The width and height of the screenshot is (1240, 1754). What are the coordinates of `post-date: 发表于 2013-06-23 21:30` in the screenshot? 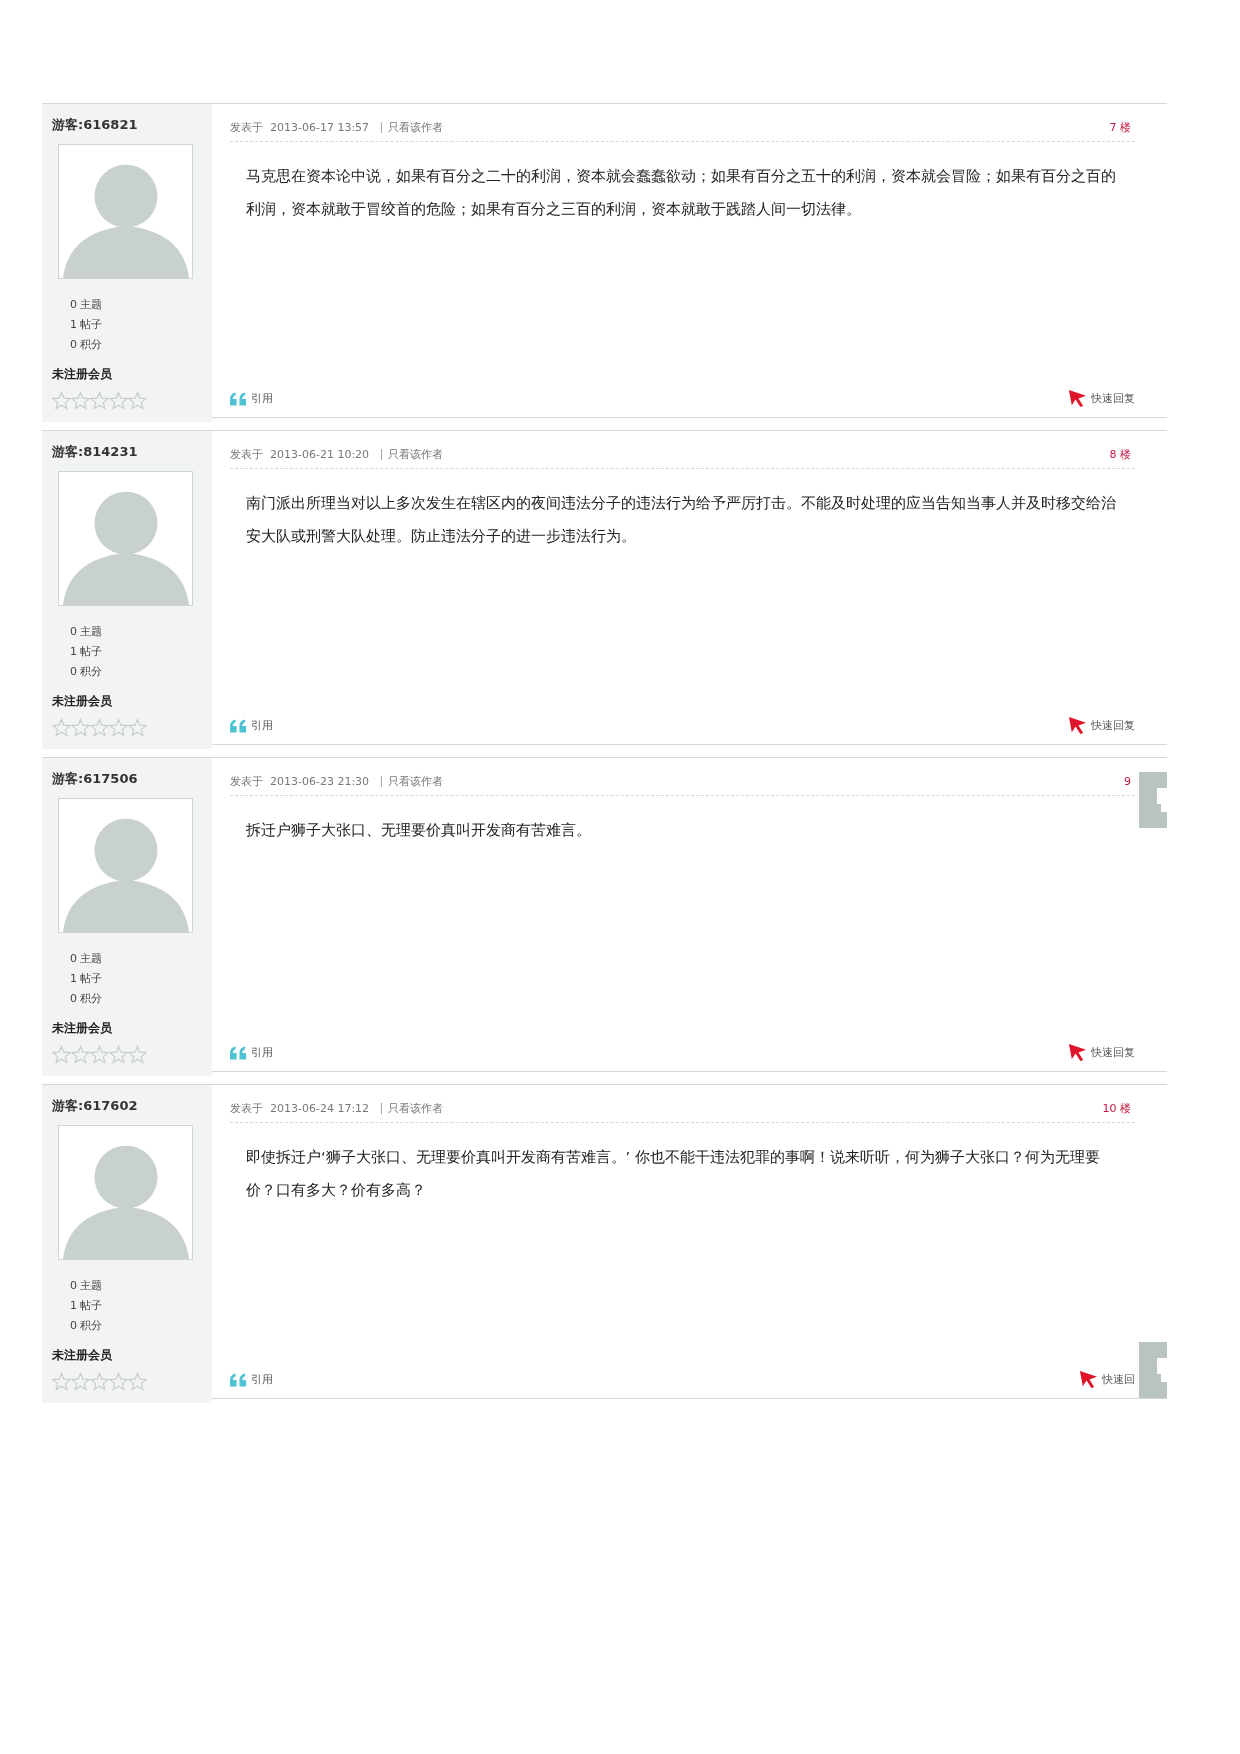 It's located at (300, 781).